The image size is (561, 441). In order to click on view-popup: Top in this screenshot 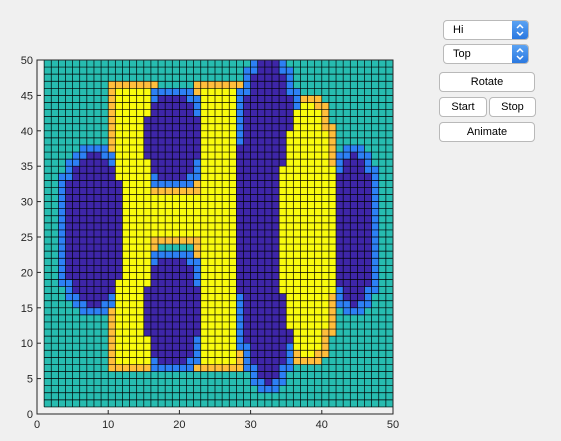, I will do `click(486, 54)`.